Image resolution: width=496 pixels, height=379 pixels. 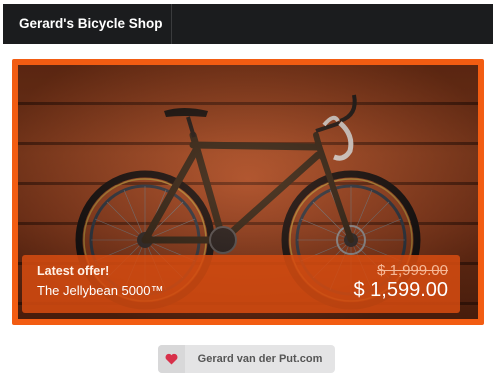 I want to click on old-price: $ 1,999.00, so click(x=412, y=270).